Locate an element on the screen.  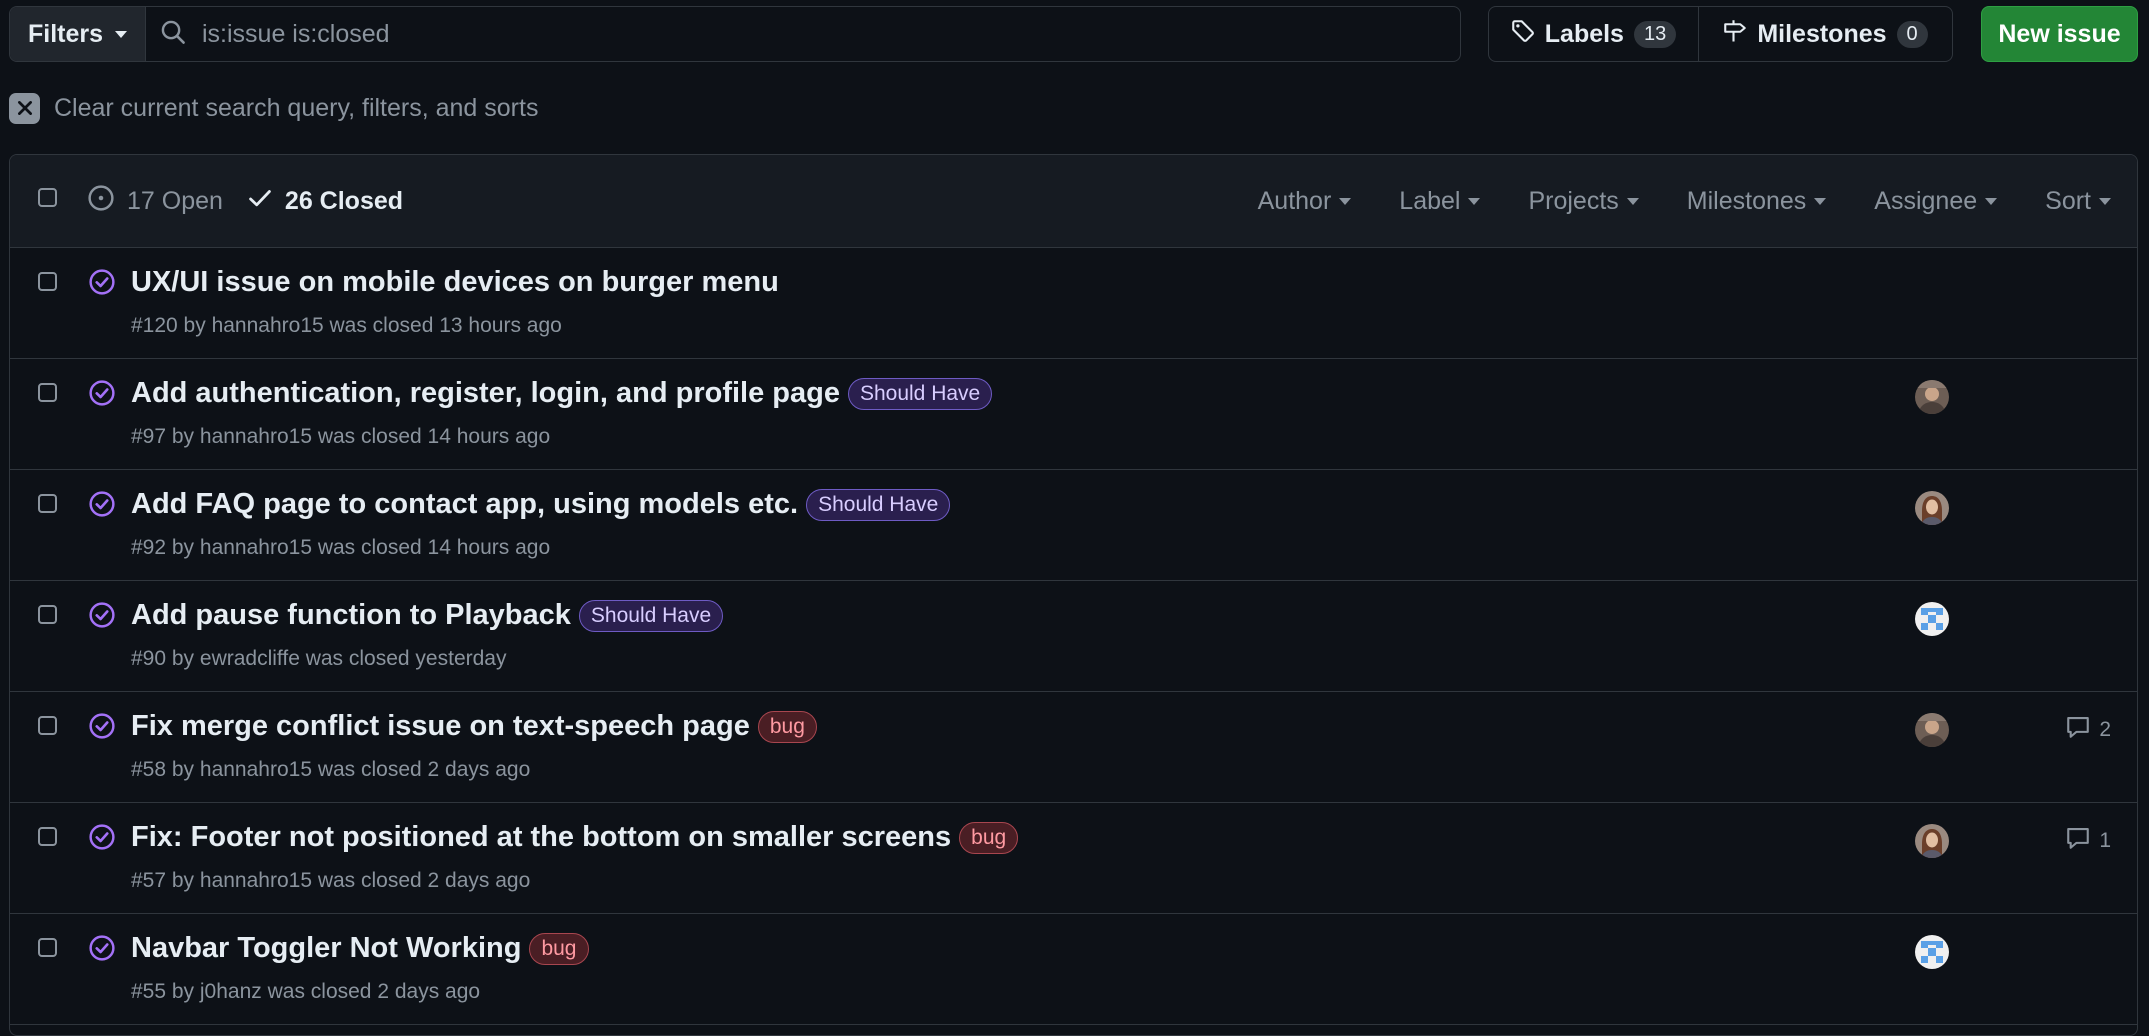
label-filter: Label is located at coordinates (1440, 201).